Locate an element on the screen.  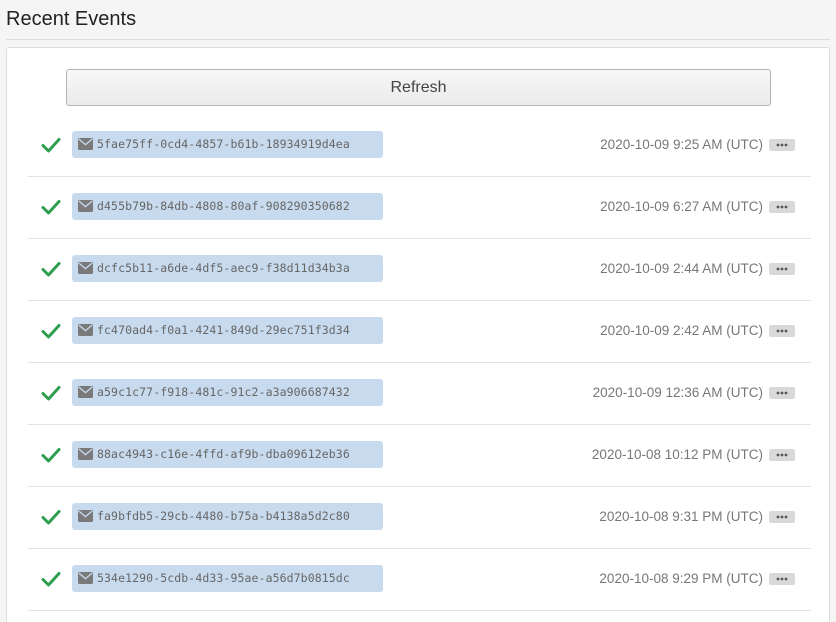
event-timestamp: 2020-10-09 12:36 AM (UTC) is located at coordinates (677, 392).